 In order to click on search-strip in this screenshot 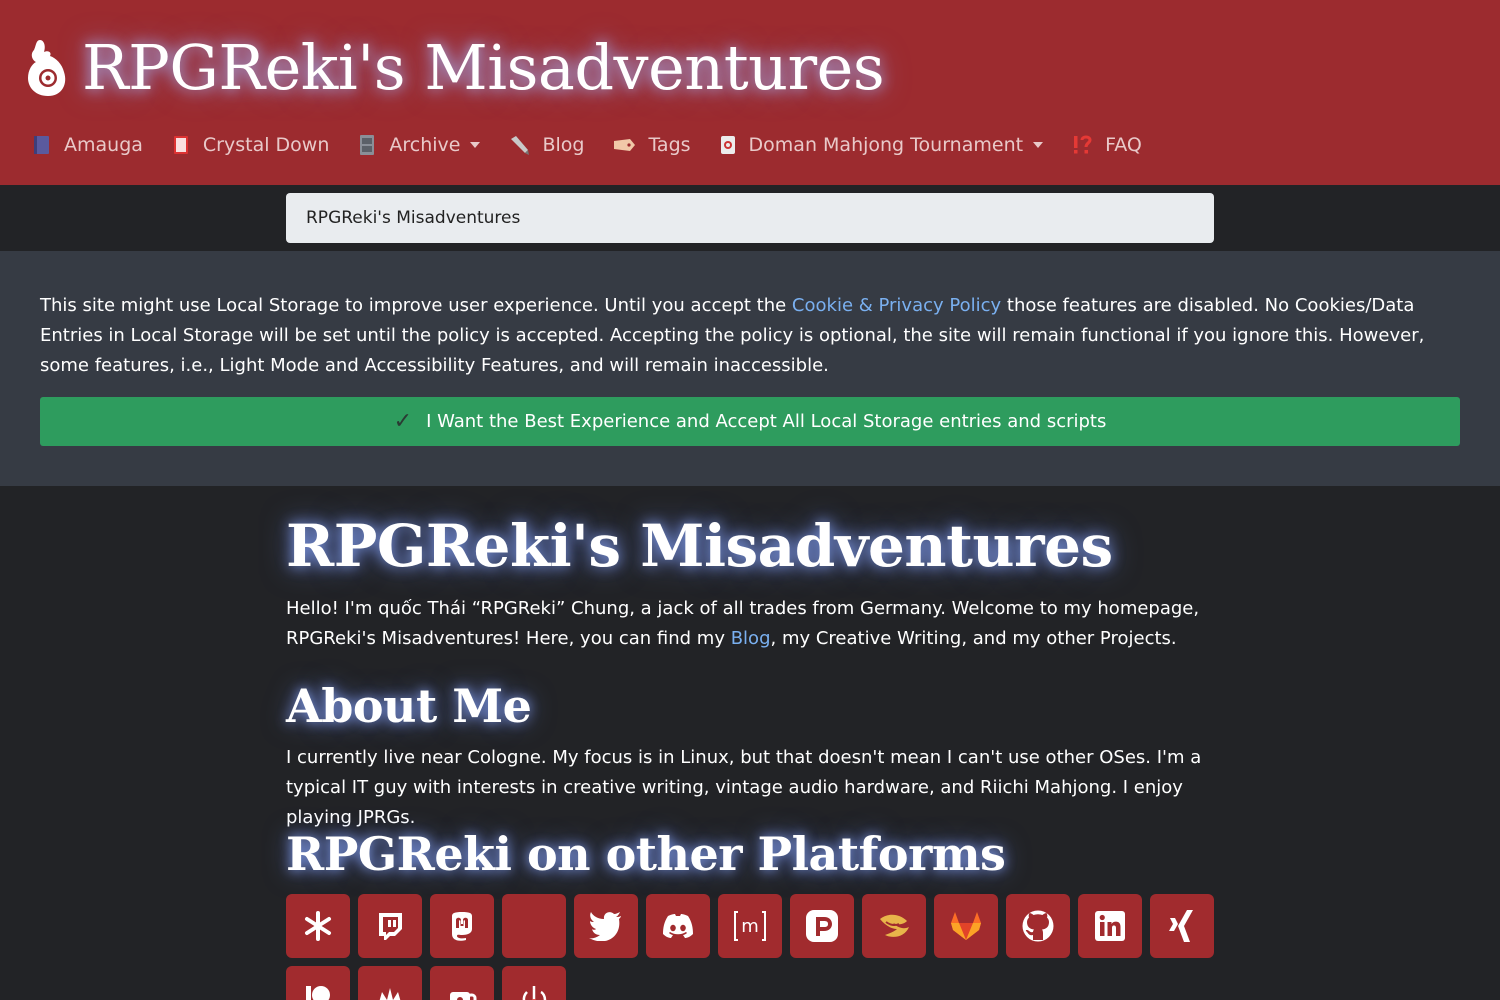, I will do `click(750, 218)`.